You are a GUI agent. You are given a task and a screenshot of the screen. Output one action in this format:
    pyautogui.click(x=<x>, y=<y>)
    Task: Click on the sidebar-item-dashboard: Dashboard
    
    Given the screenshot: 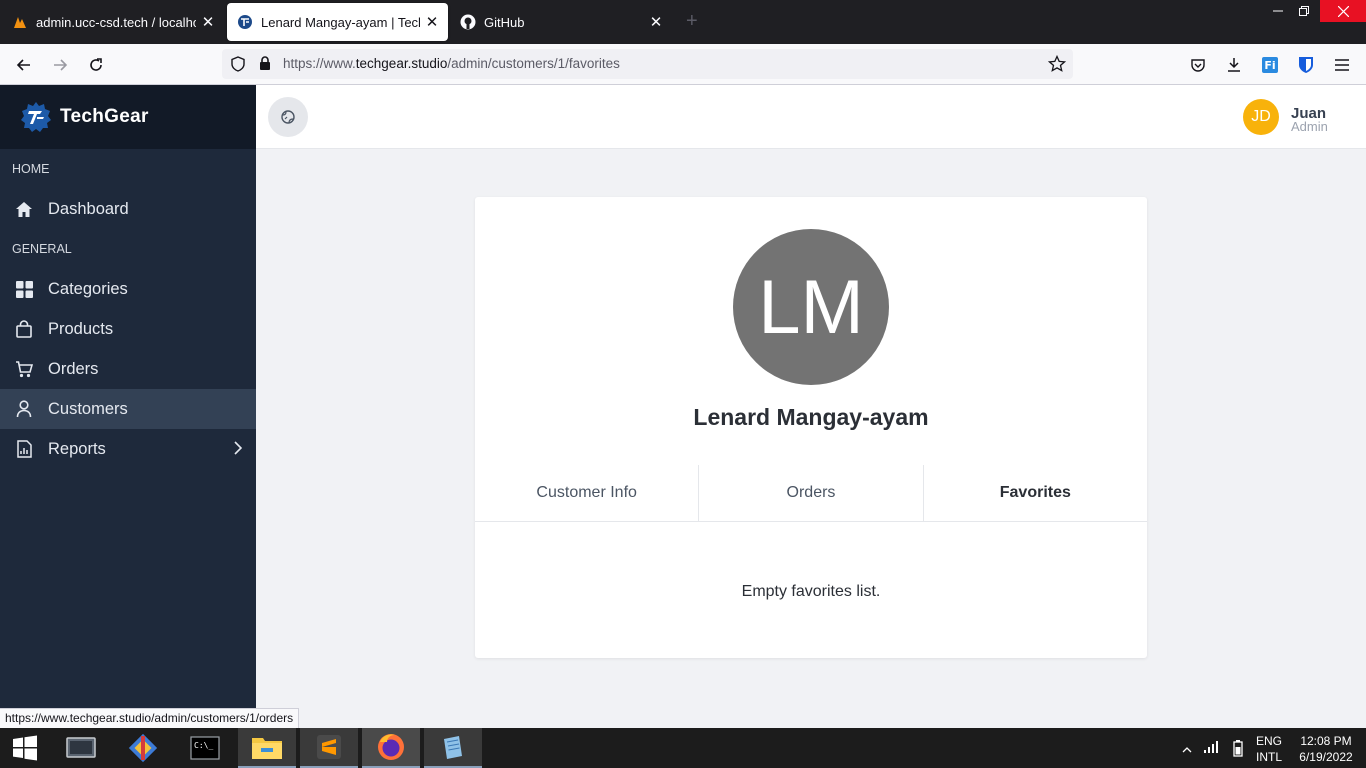 What is the action you would take?
    pyautogui.click(x=128, y=209)
    